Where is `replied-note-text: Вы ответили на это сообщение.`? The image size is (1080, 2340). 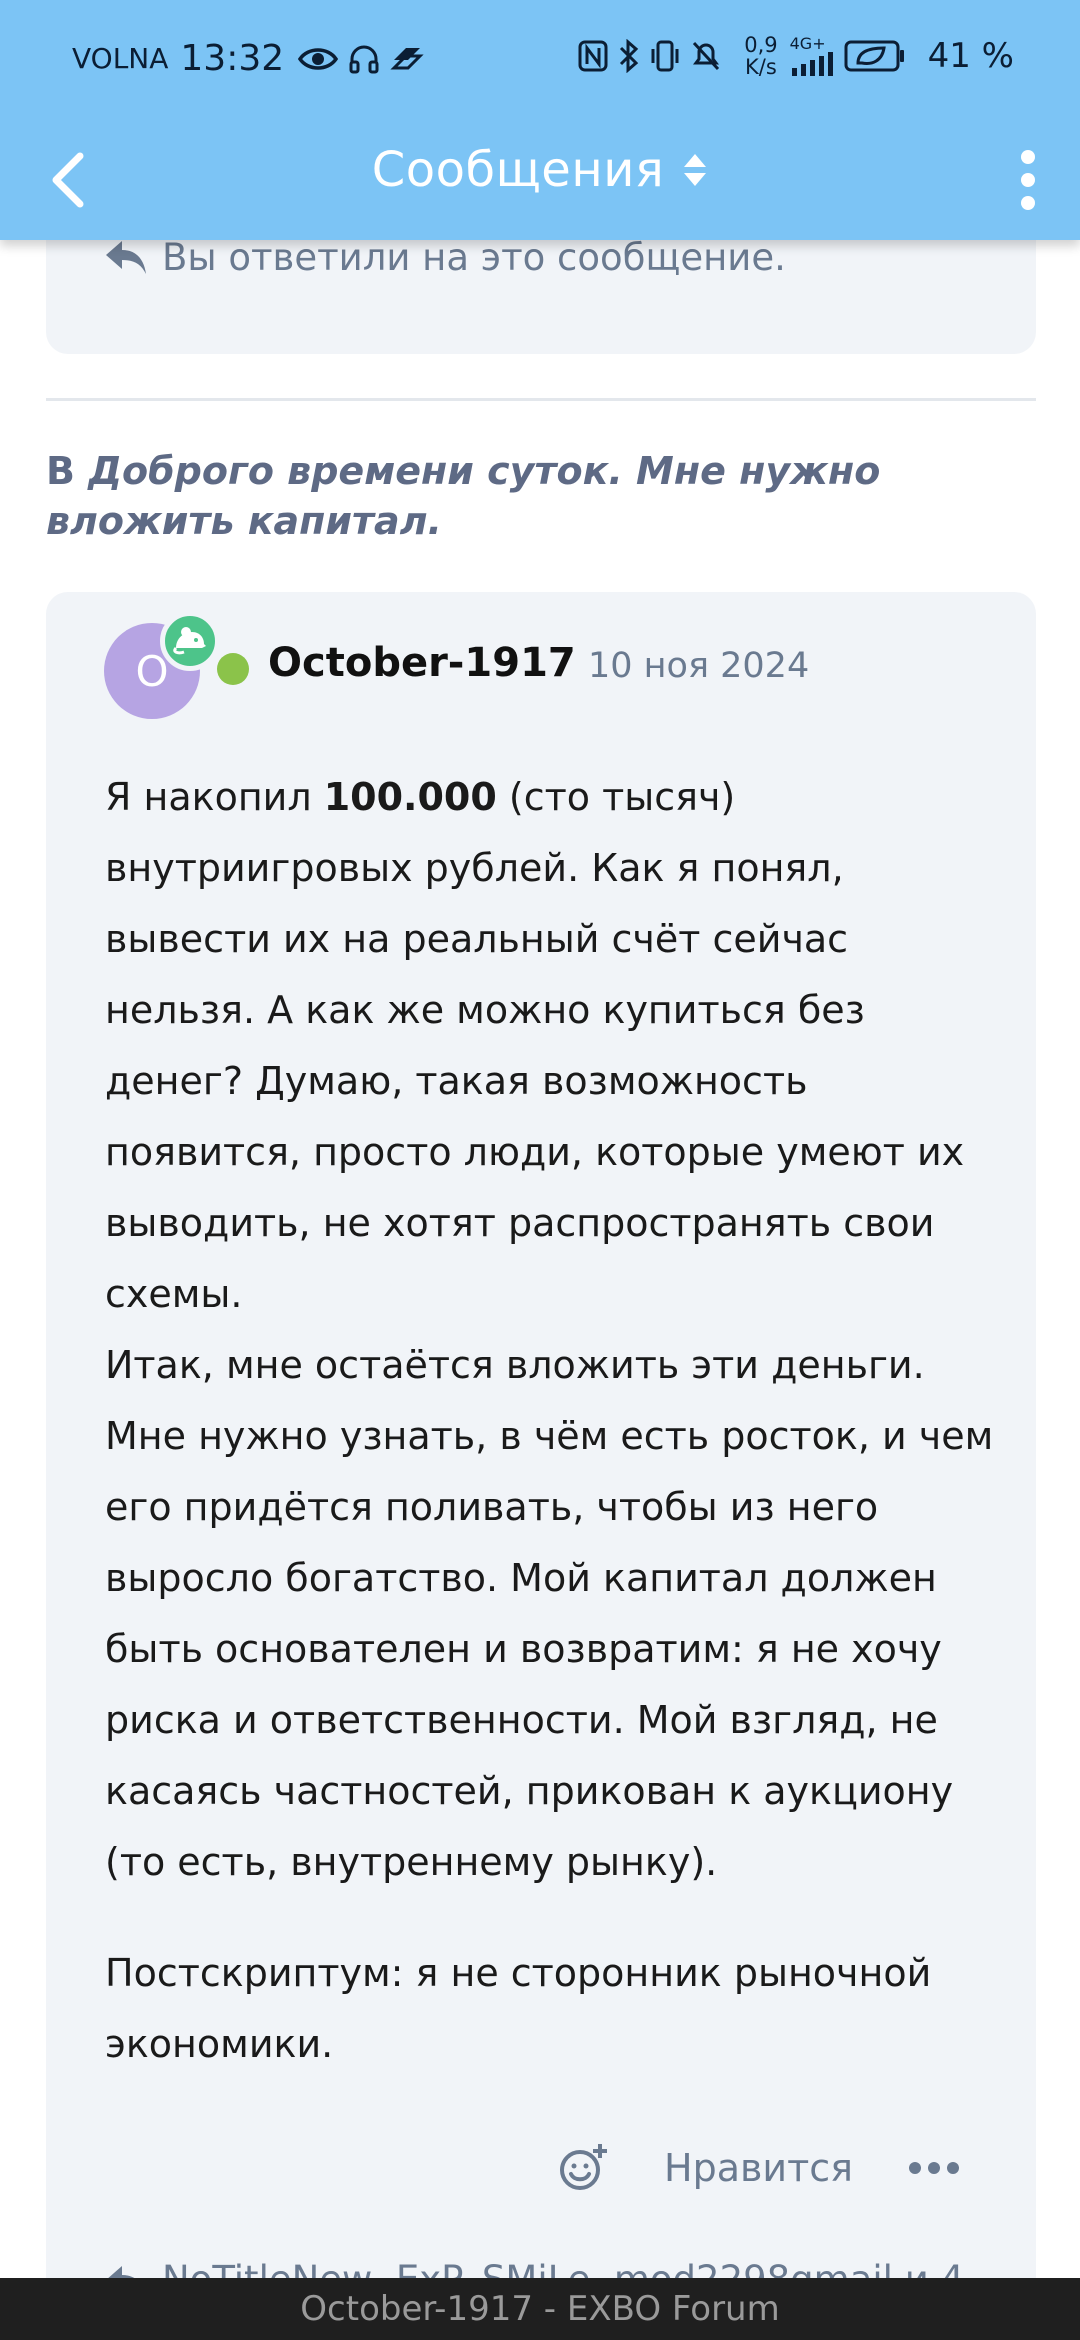
replied-note-text: Вы ответили на это сообщение. is located at coordinates (474, 257).